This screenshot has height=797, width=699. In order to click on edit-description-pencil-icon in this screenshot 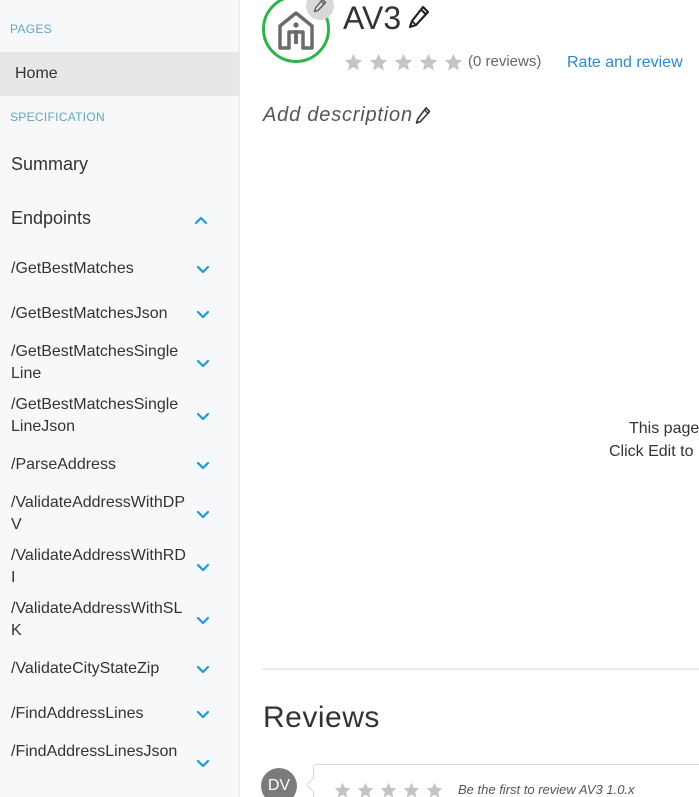, I will do `click(423, 116)`.